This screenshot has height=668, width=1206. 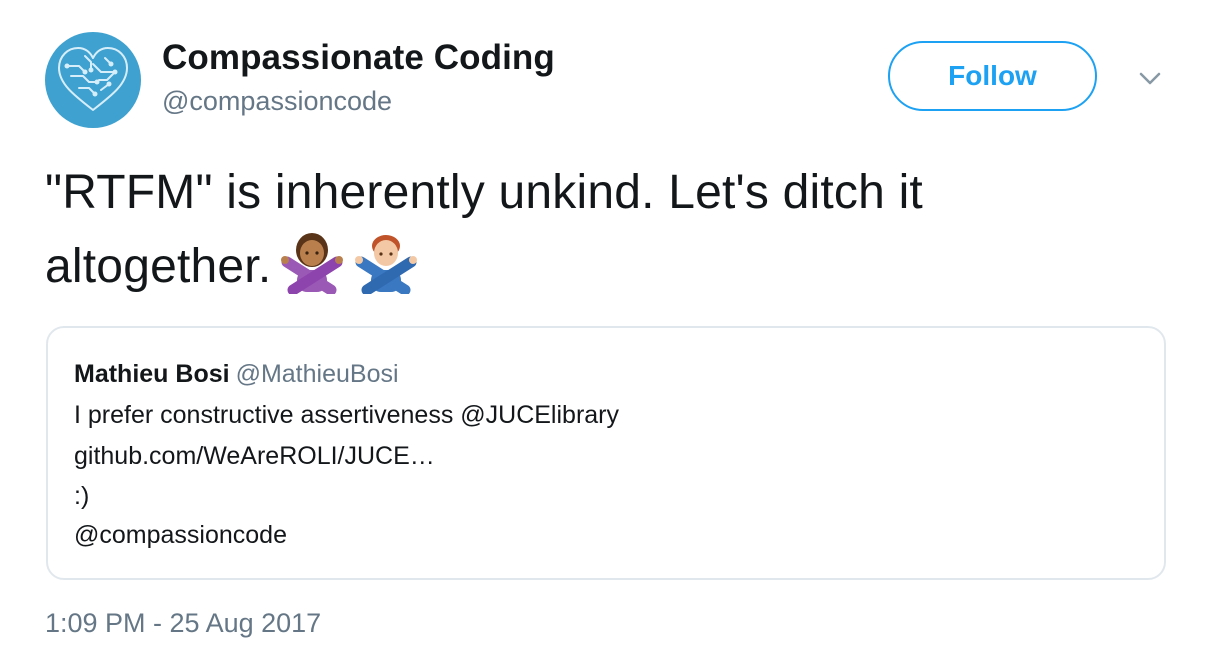 What do you see at coordinates (317, 374) in the screenshot?
I see `quoted-tweet-handle: @MathieuBosi` at bounding box center [317, 374].